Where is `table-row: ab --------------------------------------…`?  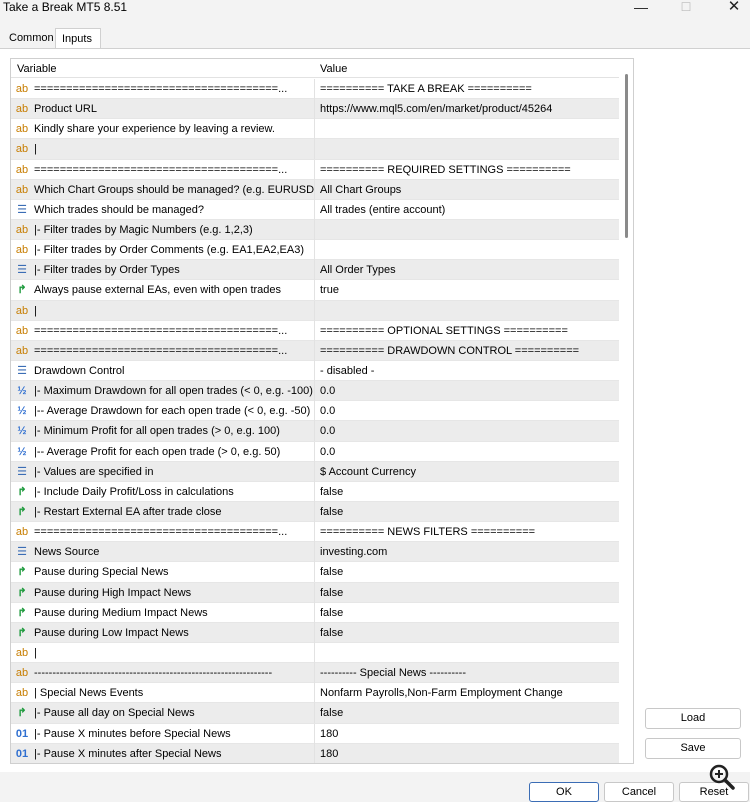 table-row: ab --------------------------------------… is located at coordinates (315, 673).